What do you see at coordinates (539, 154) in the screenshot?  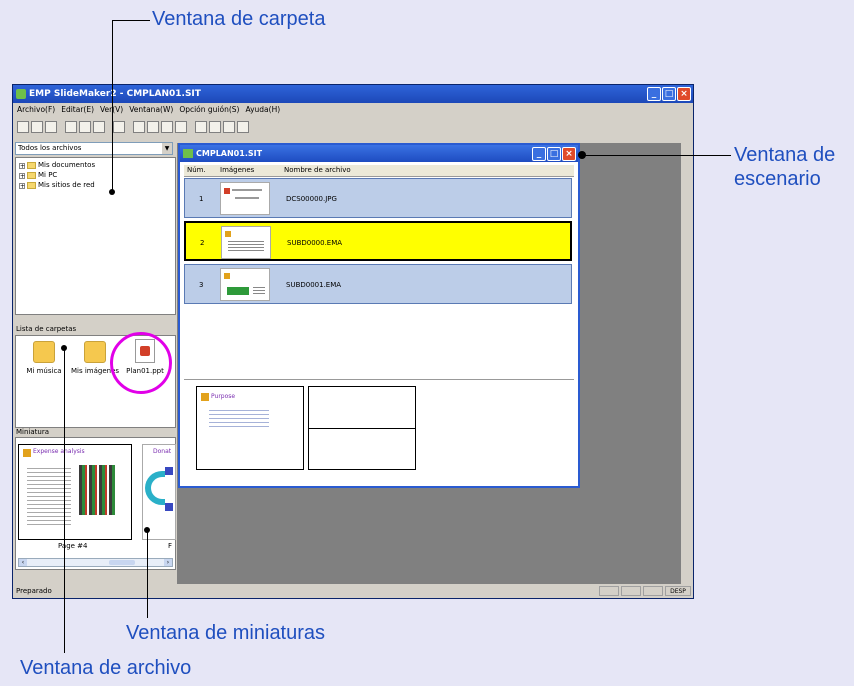 I see `scenario-minimize-button: _` at bounding box center [539, 154].